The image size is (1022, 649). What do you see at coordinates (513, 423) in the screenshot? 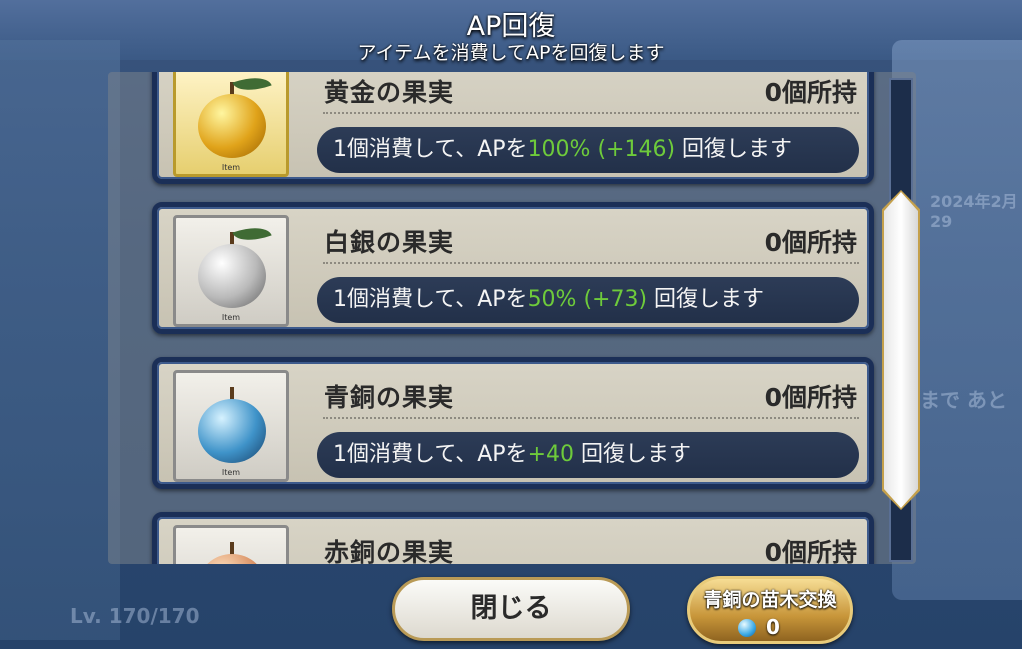
I see `item-card-bronze-fruit: Item 青銅の果実 0個所持 1個消費して、APを+40 回復します` at bounding box center [513, 423].